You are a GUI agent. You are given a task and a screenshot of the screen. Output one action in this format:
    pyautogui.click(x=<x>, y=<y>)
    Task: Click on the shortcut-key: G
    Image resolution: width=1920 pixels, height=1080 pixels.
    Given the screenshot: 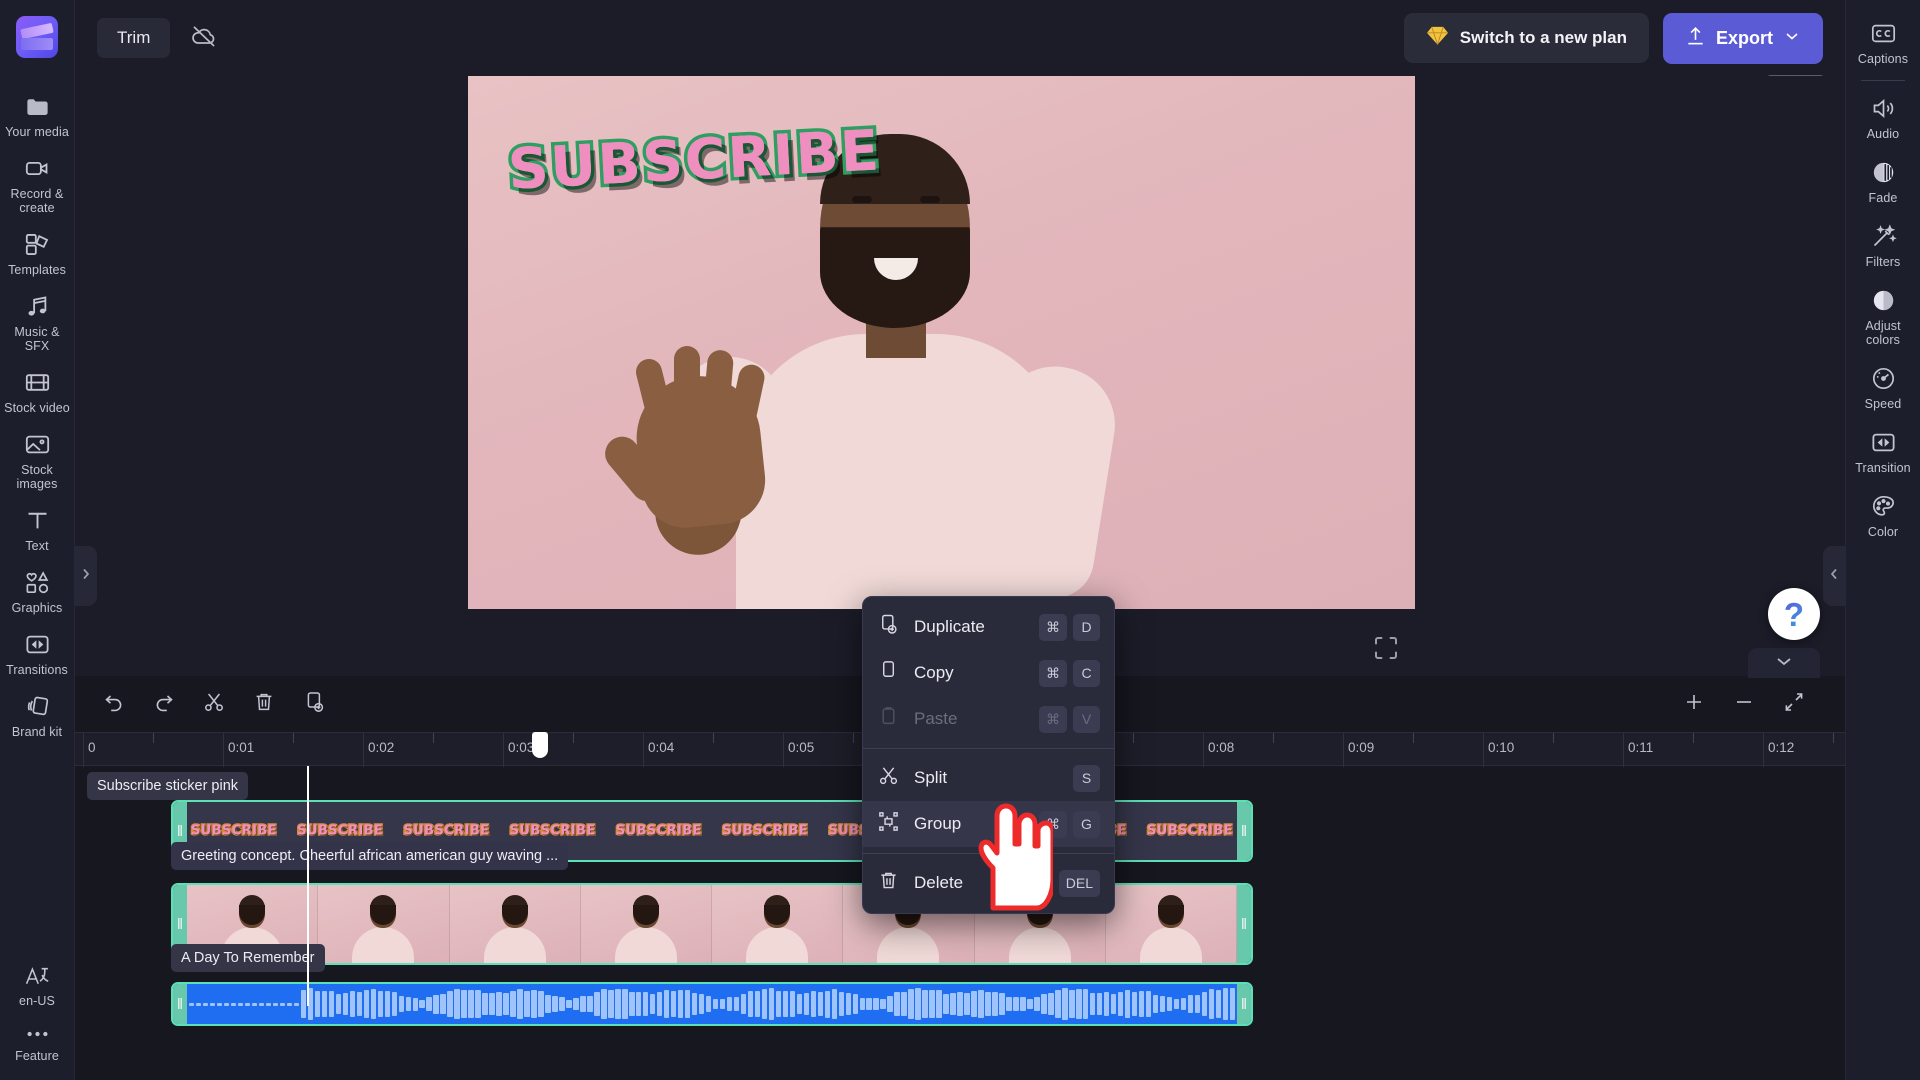 What is the action you would take?
    pyautogui.click(x=1086, y=824)
    